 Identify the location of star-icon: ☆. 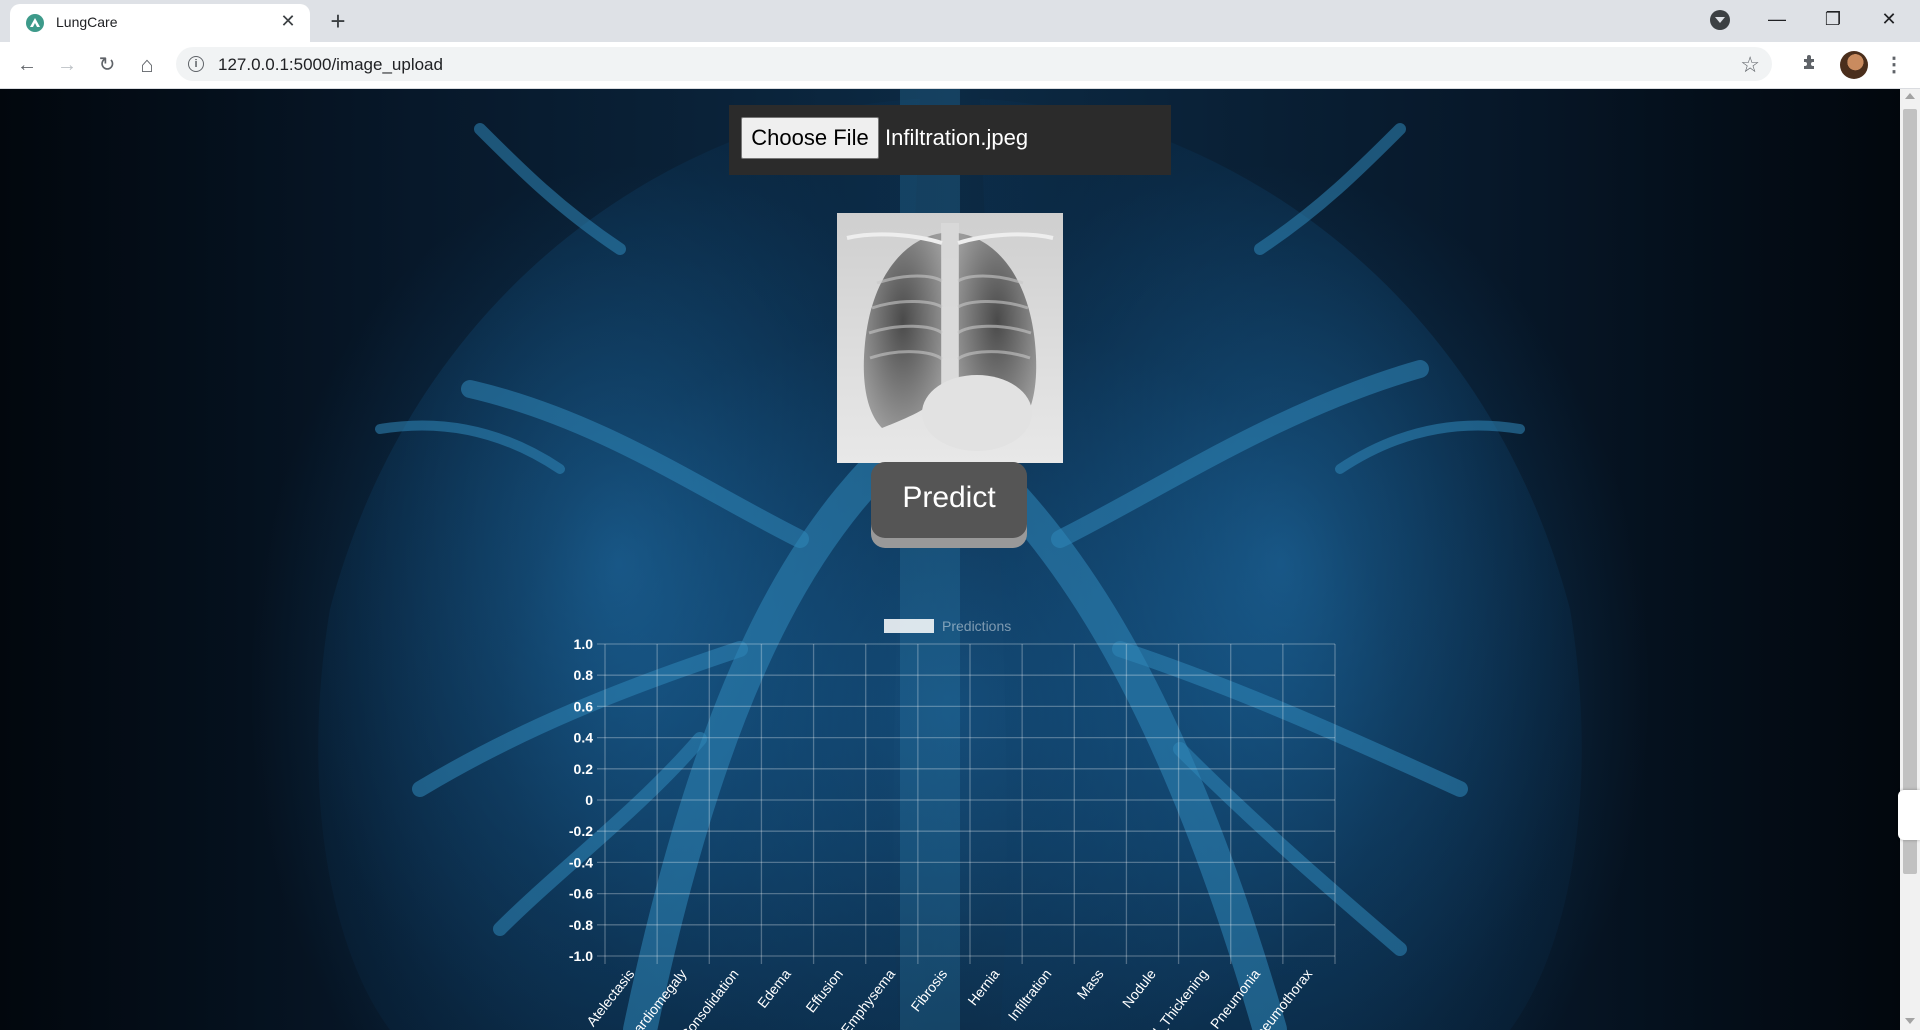
(1750, 65).